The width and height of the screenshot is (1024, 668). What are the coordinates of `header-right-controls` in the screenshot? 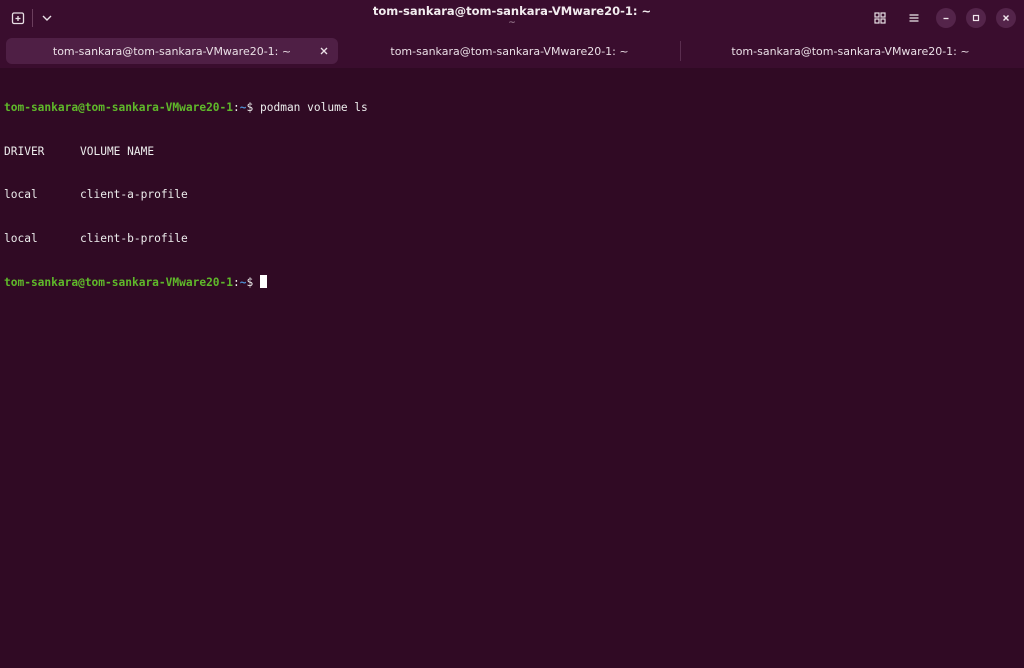 It's located at (942, 18).